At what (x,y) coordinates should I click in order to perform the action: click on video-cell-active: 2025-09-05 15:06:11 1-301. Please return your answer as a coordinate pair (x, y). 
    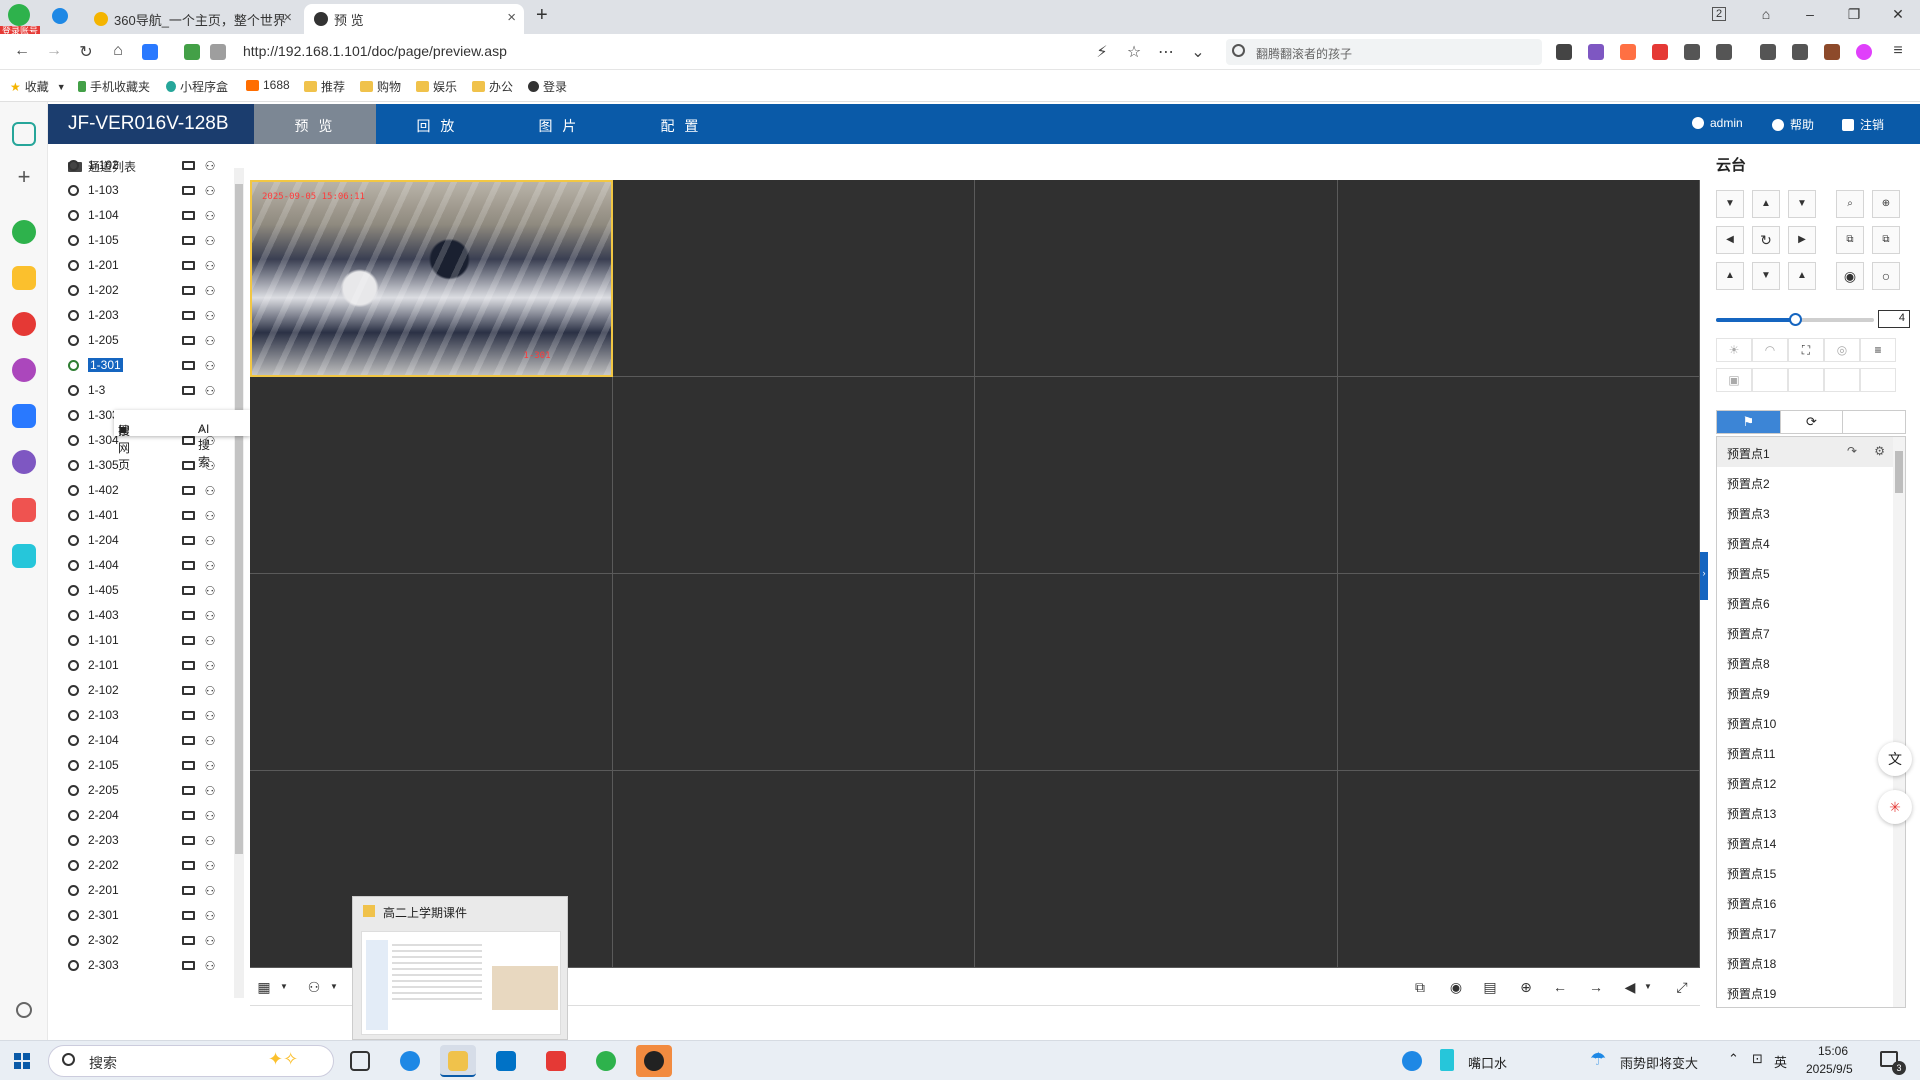
    Looking at the image, I should click on (431, 278).